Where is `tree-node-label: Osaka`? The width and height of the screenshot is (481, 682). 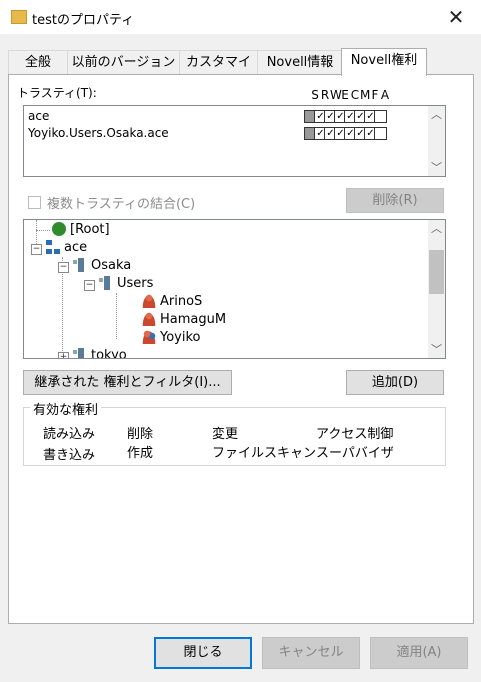
tree-node-label: Osaka is located at coordinates (111, 265).